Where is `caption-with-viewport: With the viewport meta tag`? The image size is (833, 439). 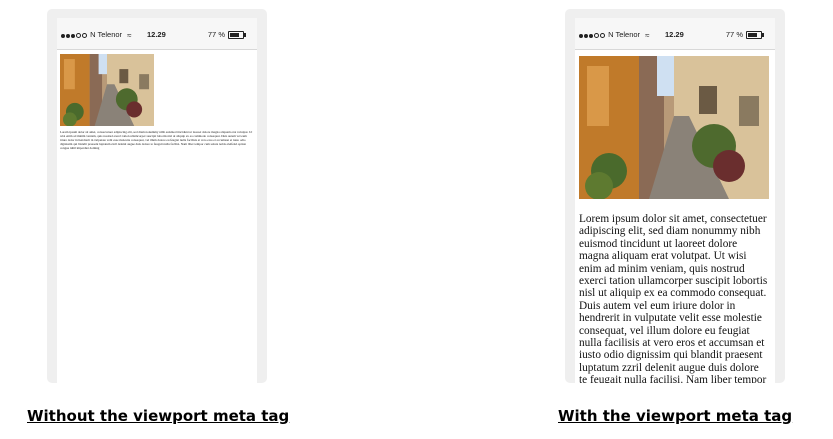
caption-with-viewport: With the viewport meta tag is located at coordinates (675, 416).